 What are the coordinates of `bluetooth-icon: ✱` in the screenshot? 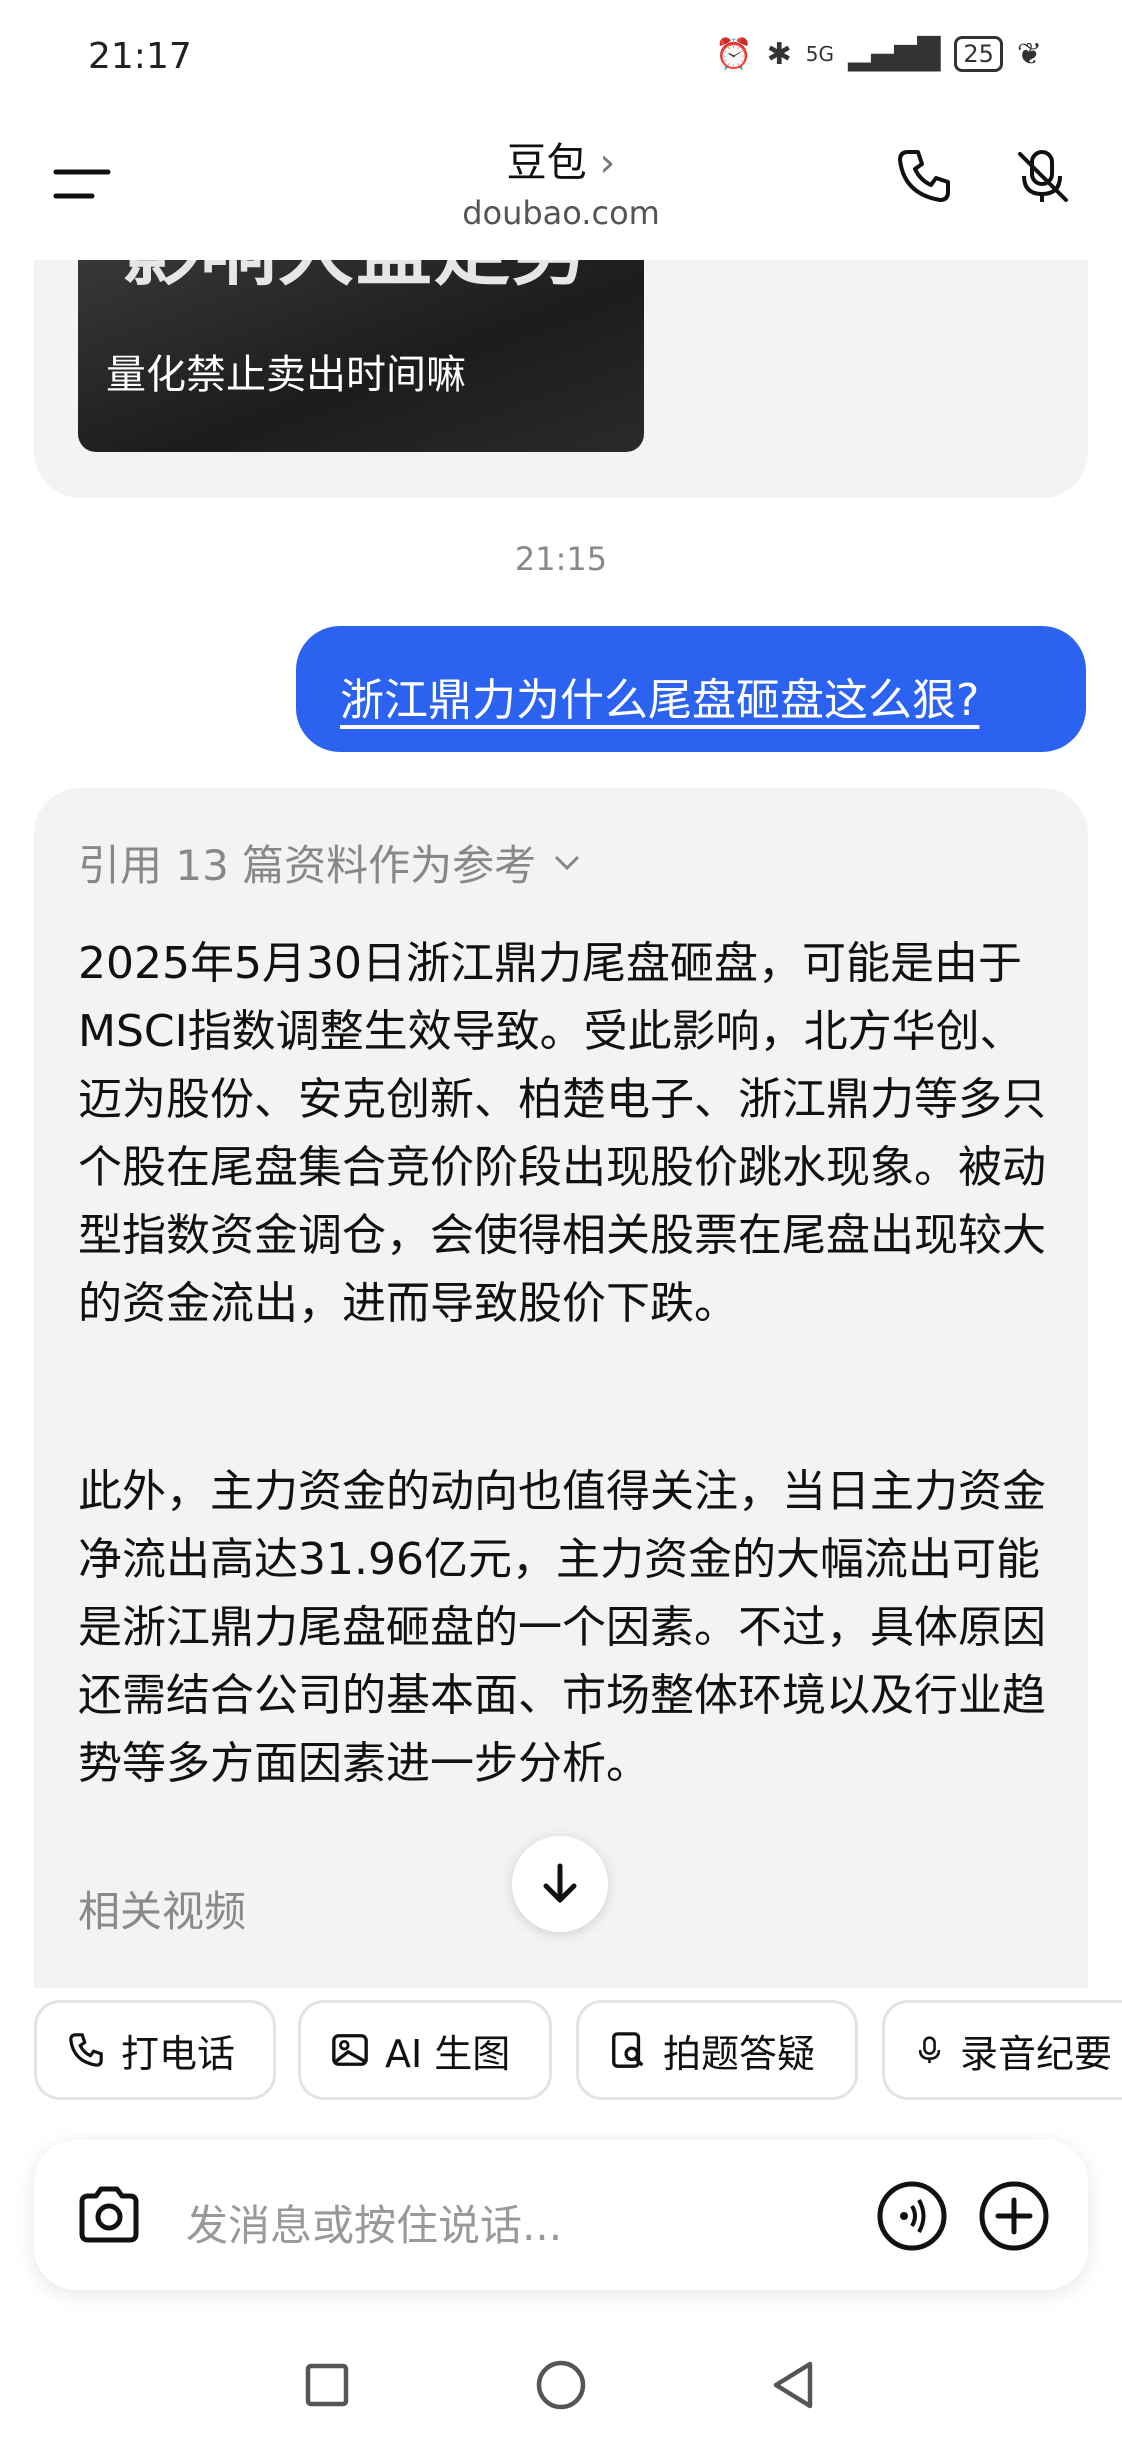 It's located at (779, 54).